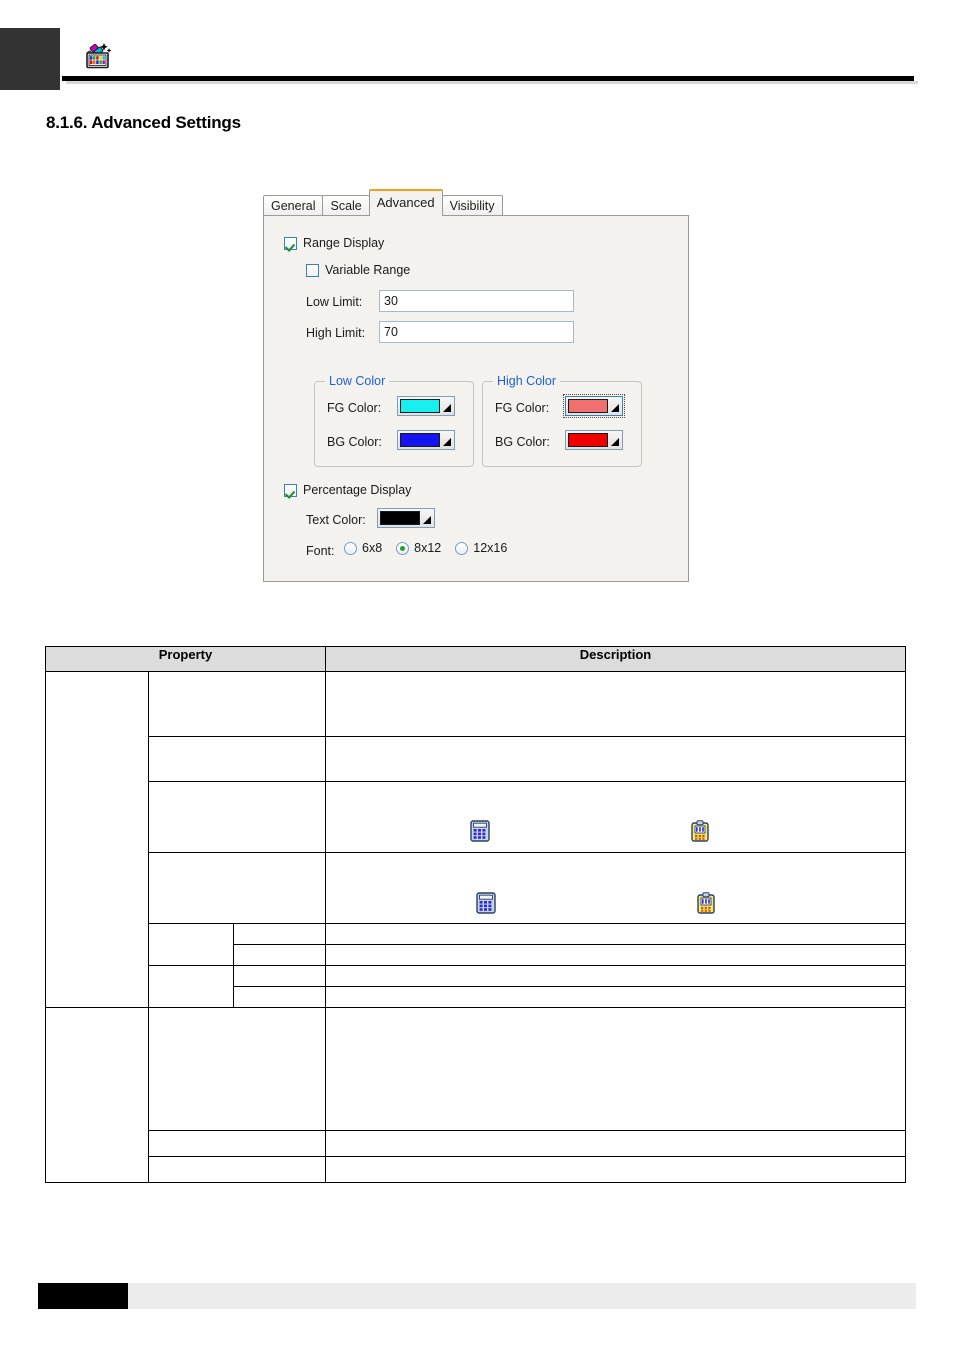 This screenshot has height=1350, width=954. What do you see at coordinates (354, 442) in the screenshot?
I see `low-bg-color-label: BG Color:` at bounding box center [354, 442].